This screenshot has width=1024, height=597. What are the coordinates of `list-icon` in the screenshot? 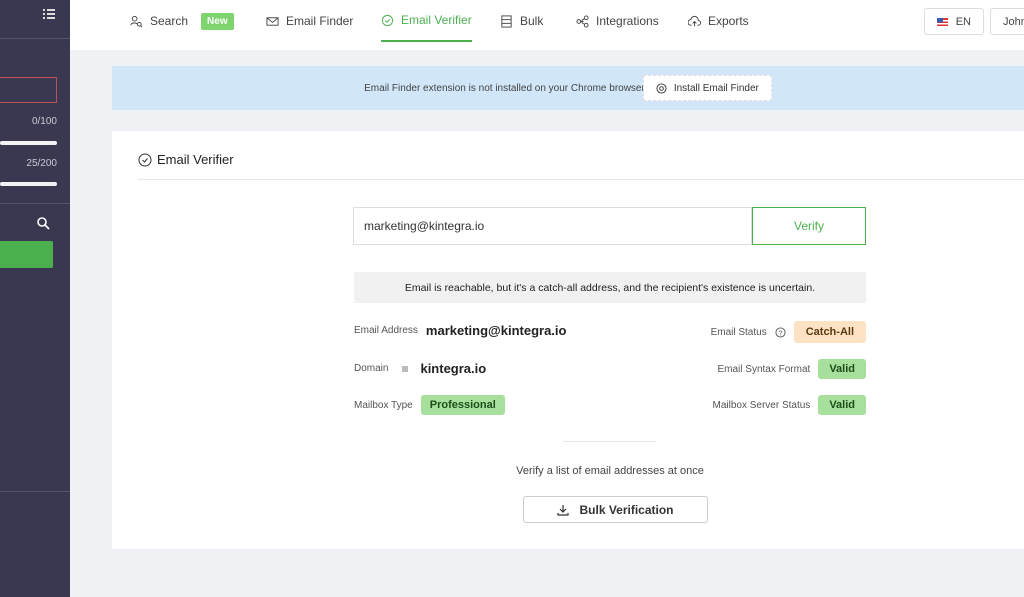 It's located at (506, 21).